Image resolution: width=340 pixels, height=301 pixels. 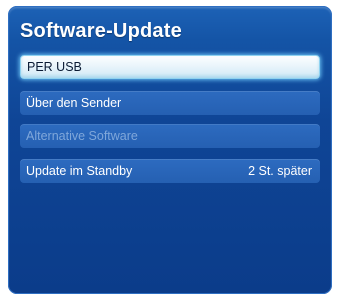 What do you see at coordinates (101, 31) in the screenshot?
I see `dialog-title: Software-Update` at bounding box center [101, 31].